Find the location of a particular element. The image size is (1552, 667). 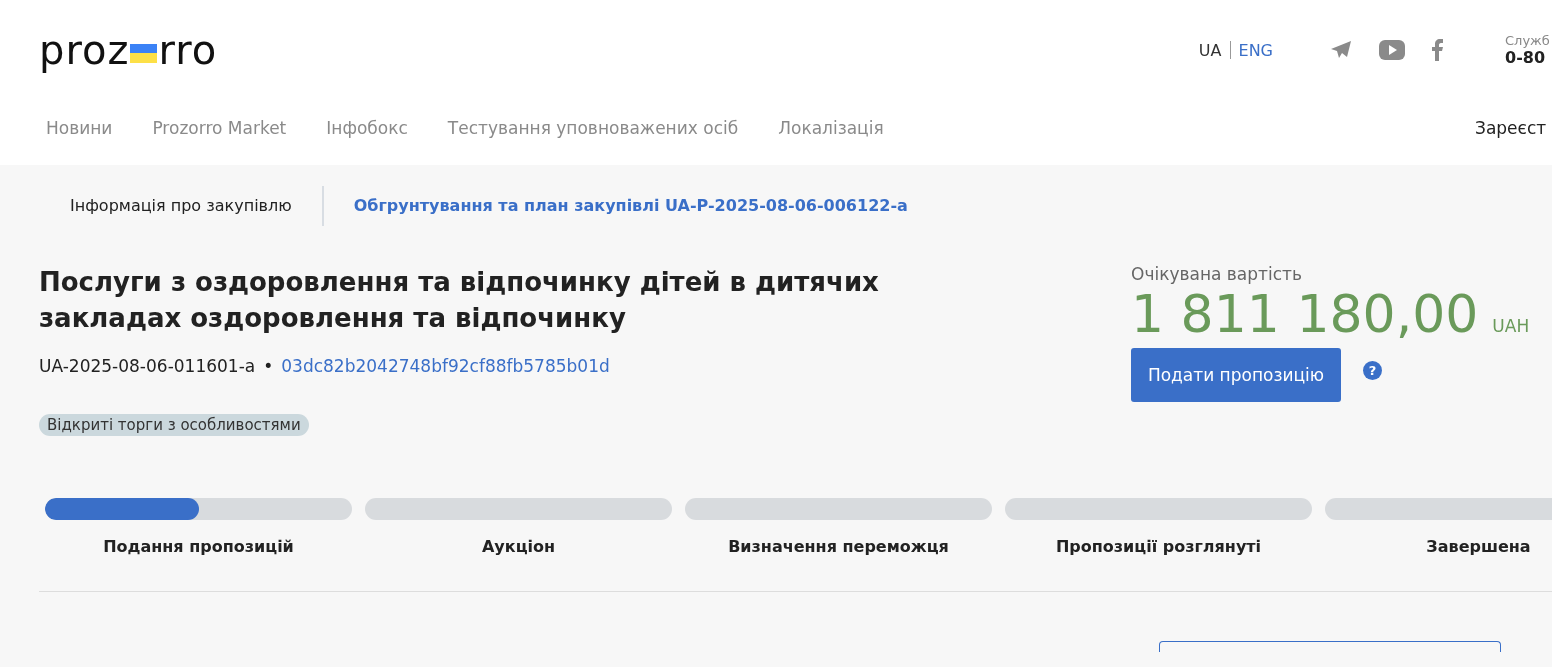

nav-link: Тестування уповноважених осіб is located at coordinates (593, 127).